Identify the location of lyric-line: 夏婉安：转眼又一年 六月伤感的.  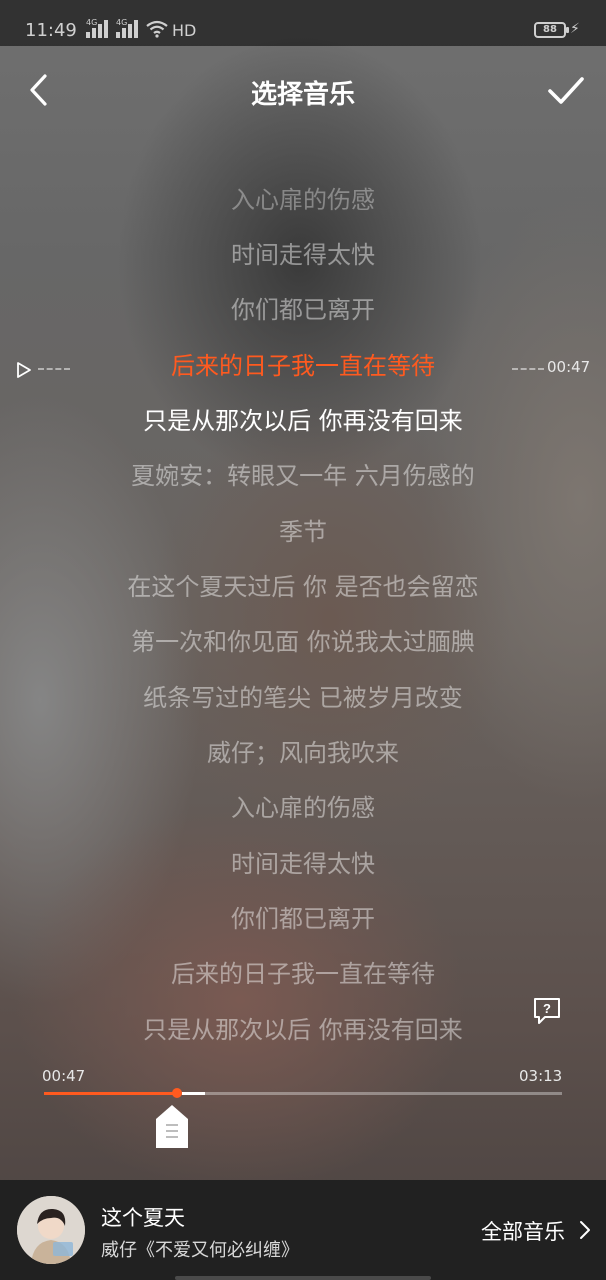
(303, 476).